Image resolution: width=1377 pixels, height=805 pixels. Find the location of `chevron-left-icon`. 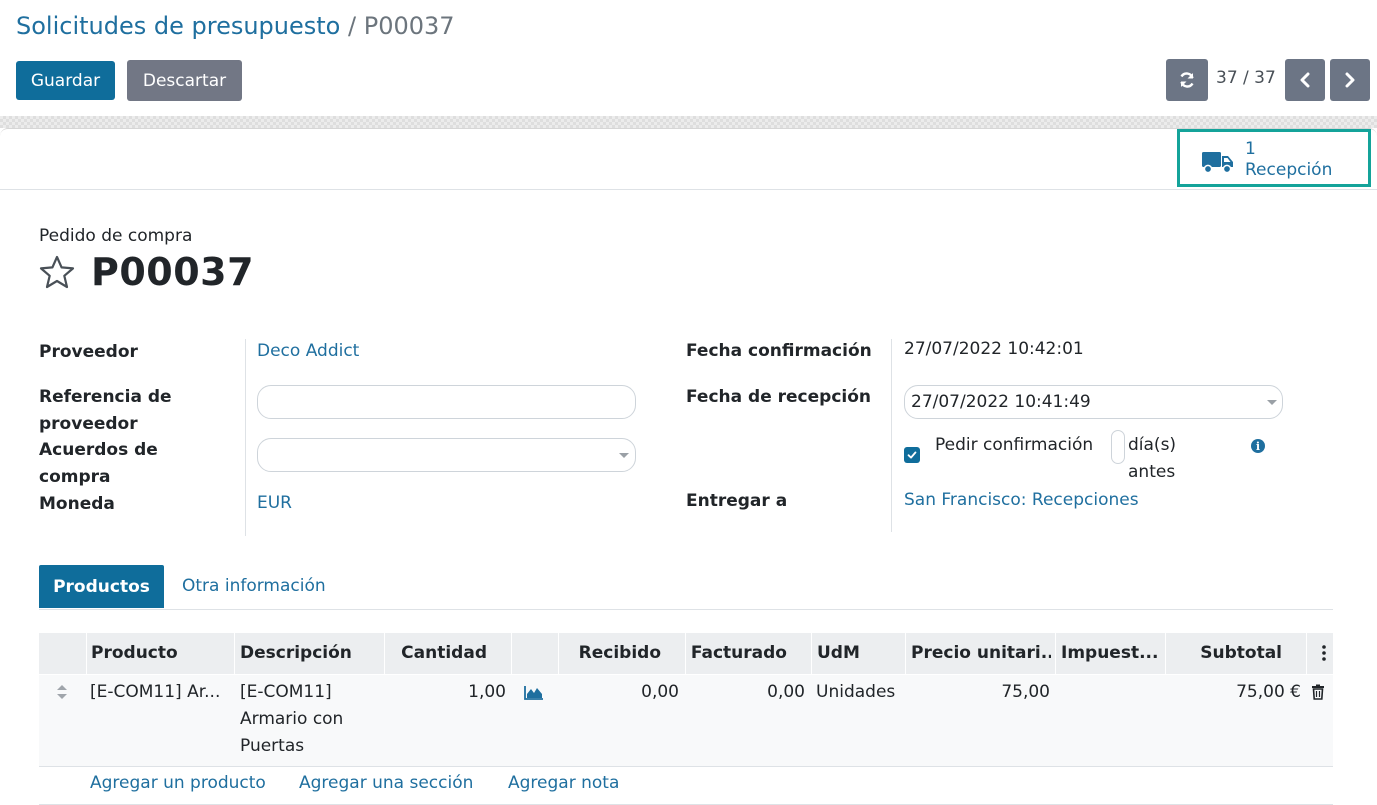

chevron-left-icon is located at coordinates (1305, 80).